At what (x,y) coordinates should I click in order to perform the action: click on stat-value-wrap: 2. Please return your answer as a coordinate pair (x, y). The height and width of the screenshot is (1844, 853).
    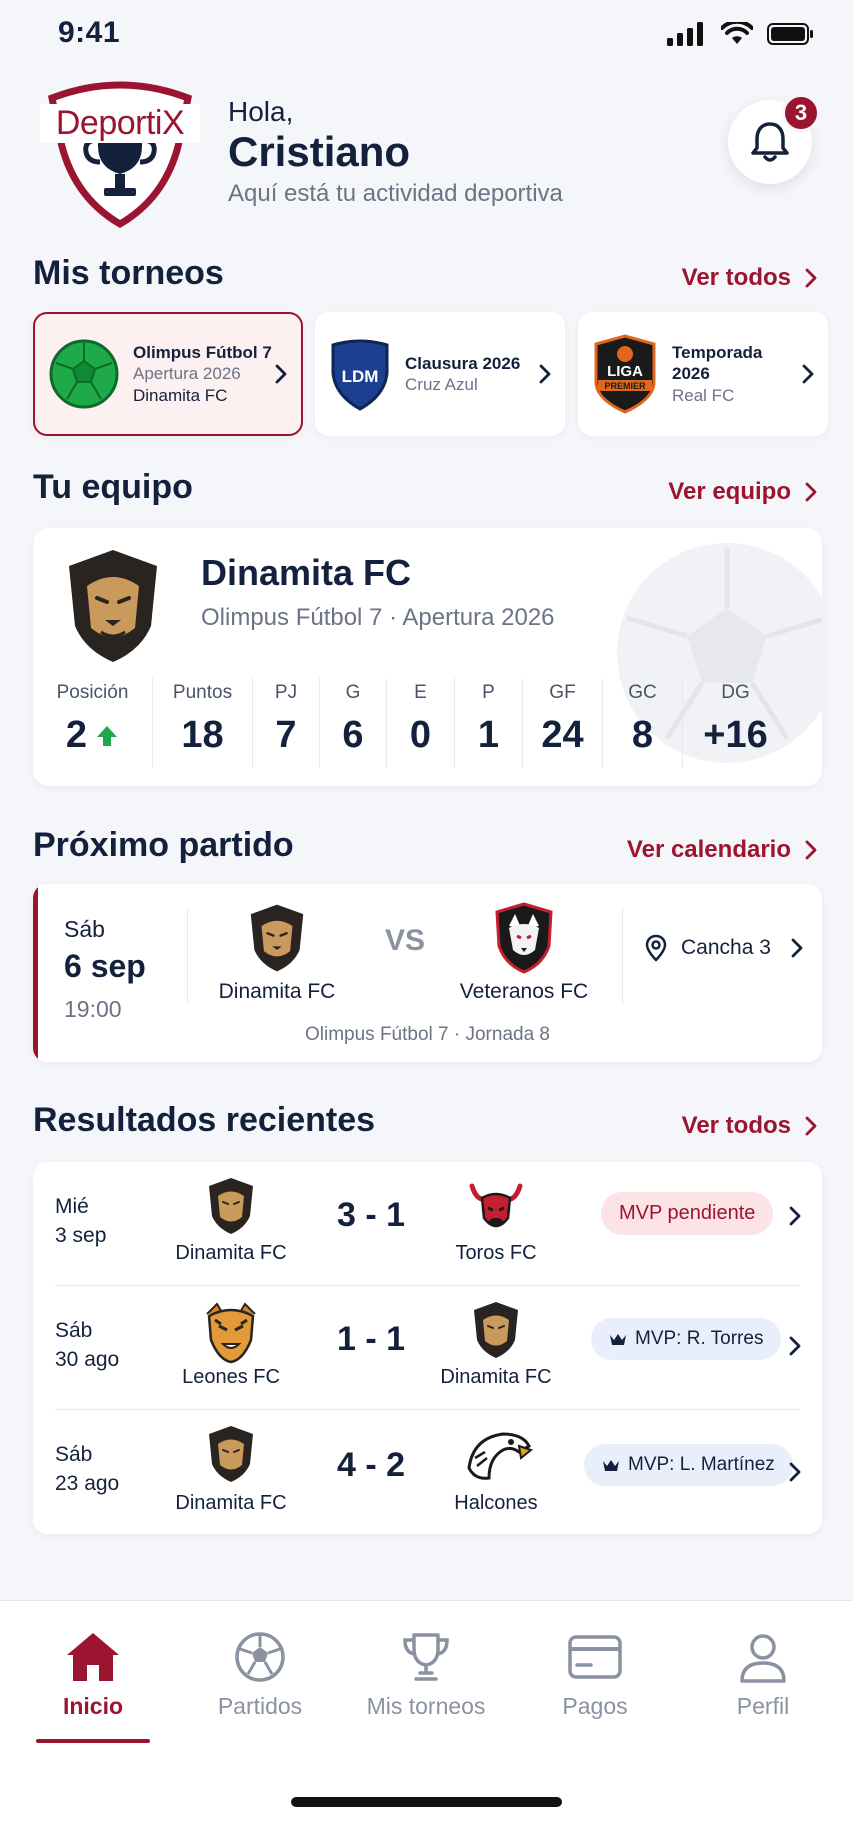
    Looking at the image, I should click on (92, 735).